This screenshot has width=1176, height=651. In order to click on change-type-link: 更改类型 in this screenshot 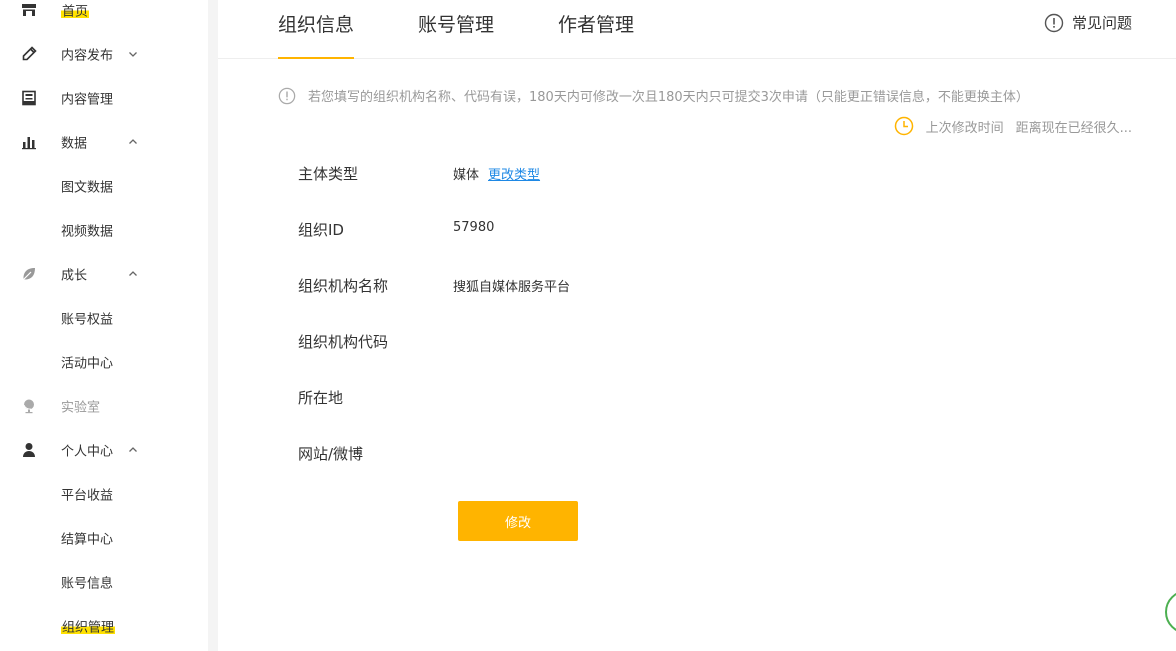, I will do `click(514, 175)`.